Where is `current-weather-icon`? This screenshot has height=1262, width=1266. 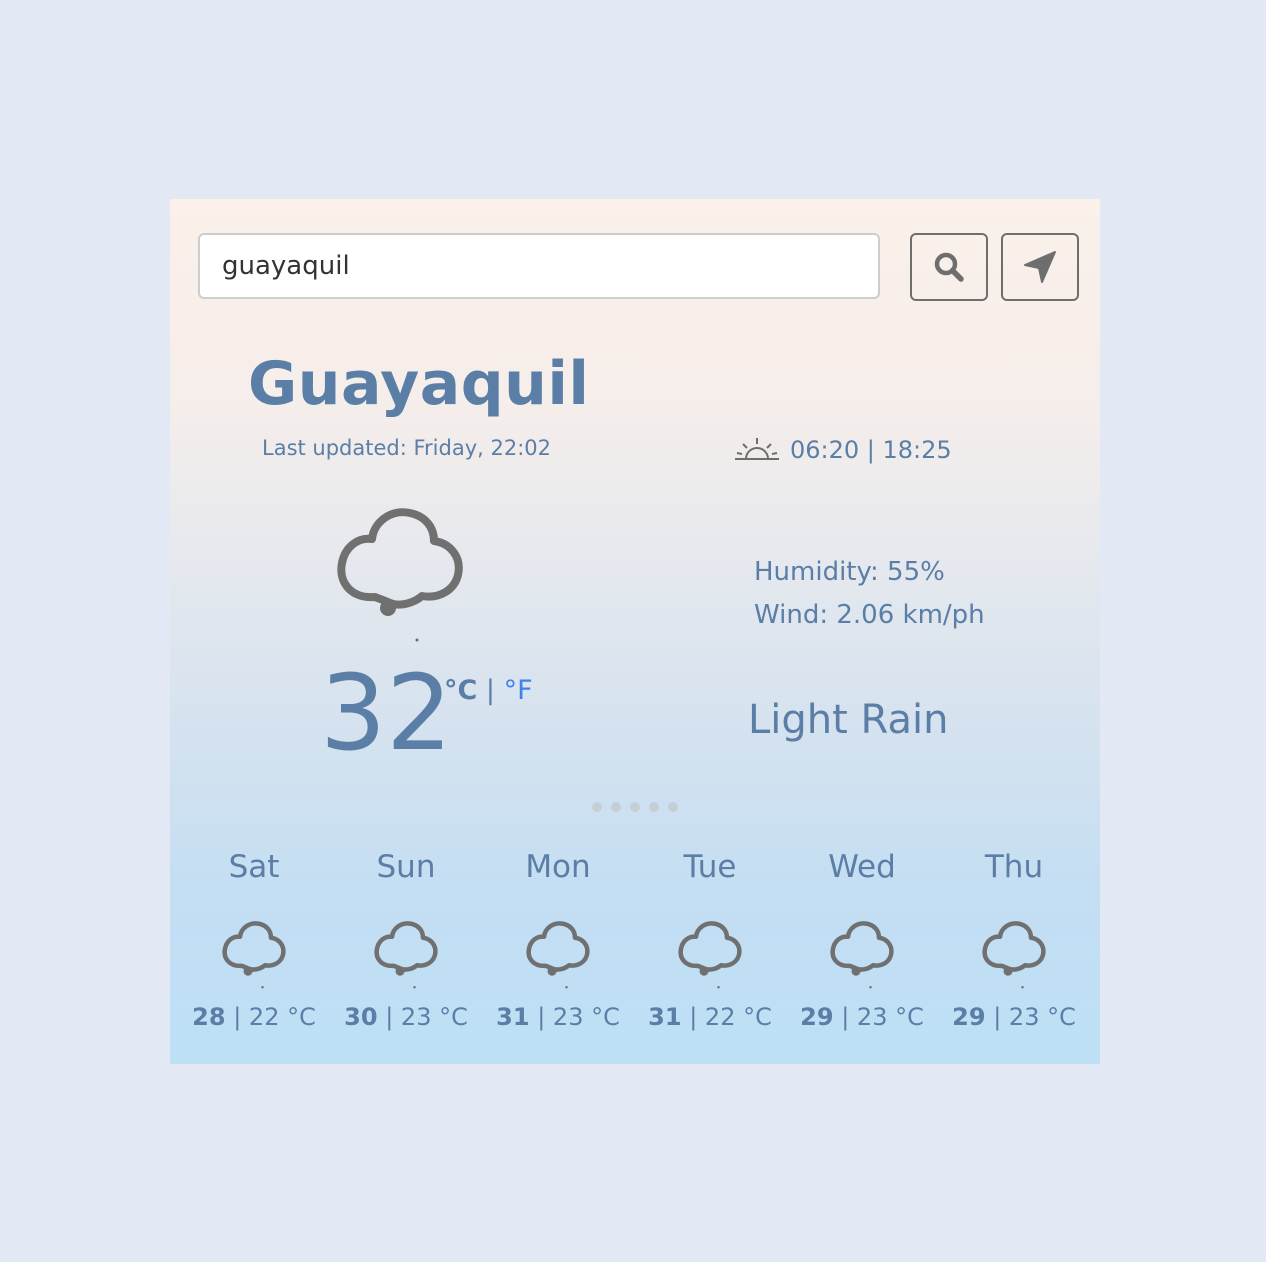
current-weather-icon is located at coordinates (400, 573).